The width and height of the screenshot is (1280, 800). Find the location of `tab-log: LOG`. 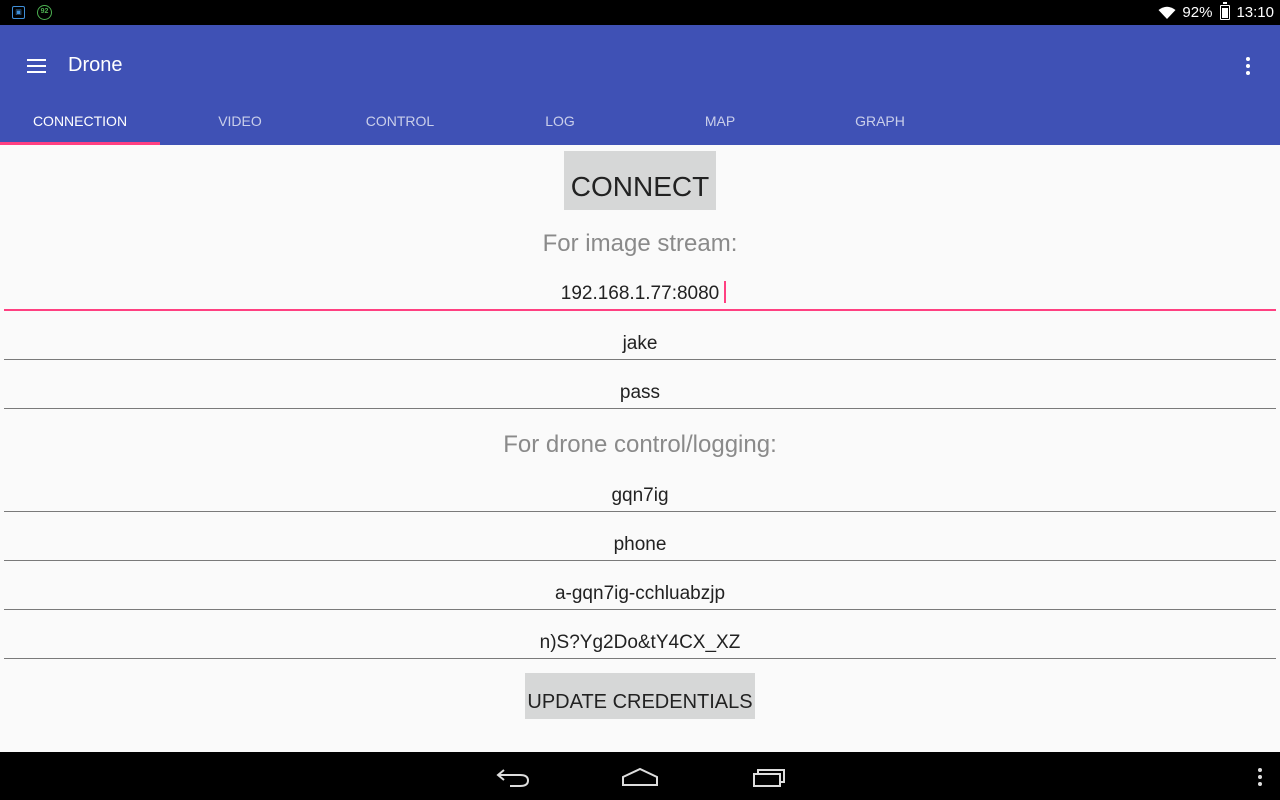

tab-log: LOG is located at coordinates (560, 121).